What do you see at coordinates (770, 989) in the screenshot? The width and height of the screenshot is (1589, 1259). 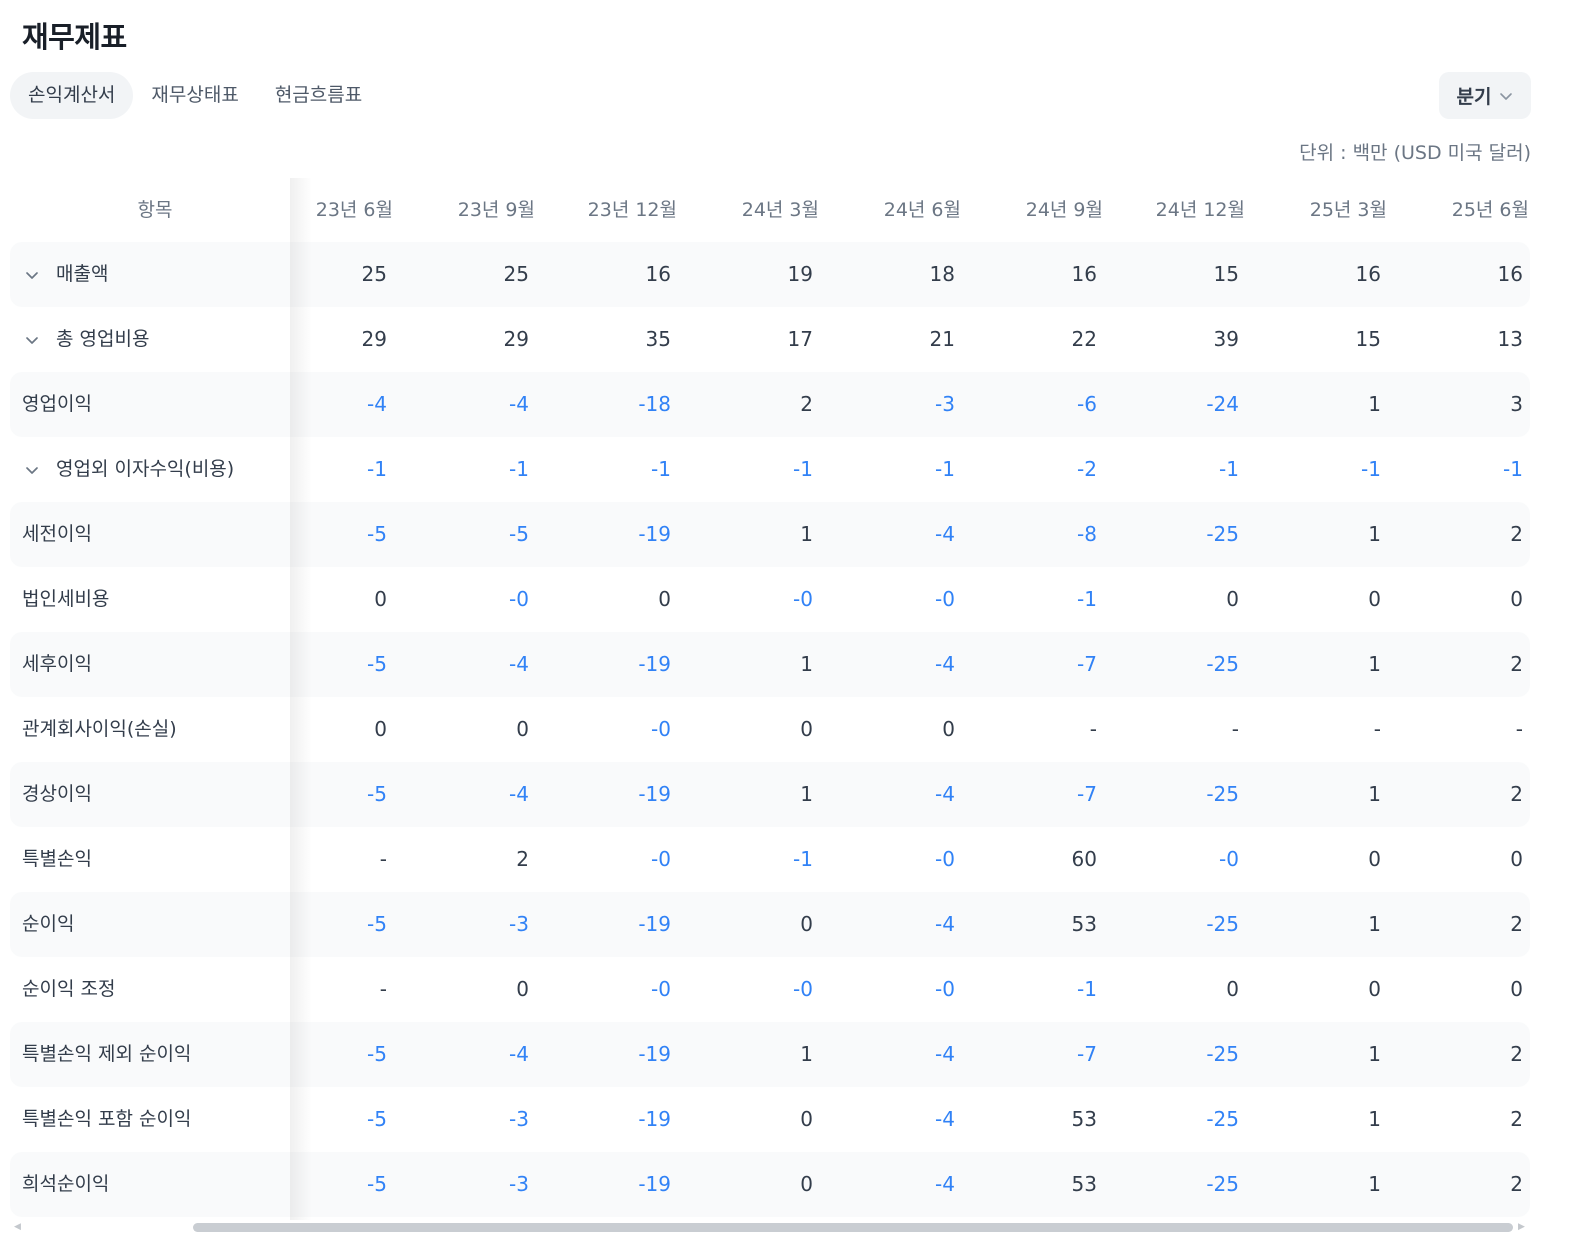 I see `table-row: 순이익 조정 -0 -0 -0 -0 -1 0 0 0` at bounding box center [770, 989].